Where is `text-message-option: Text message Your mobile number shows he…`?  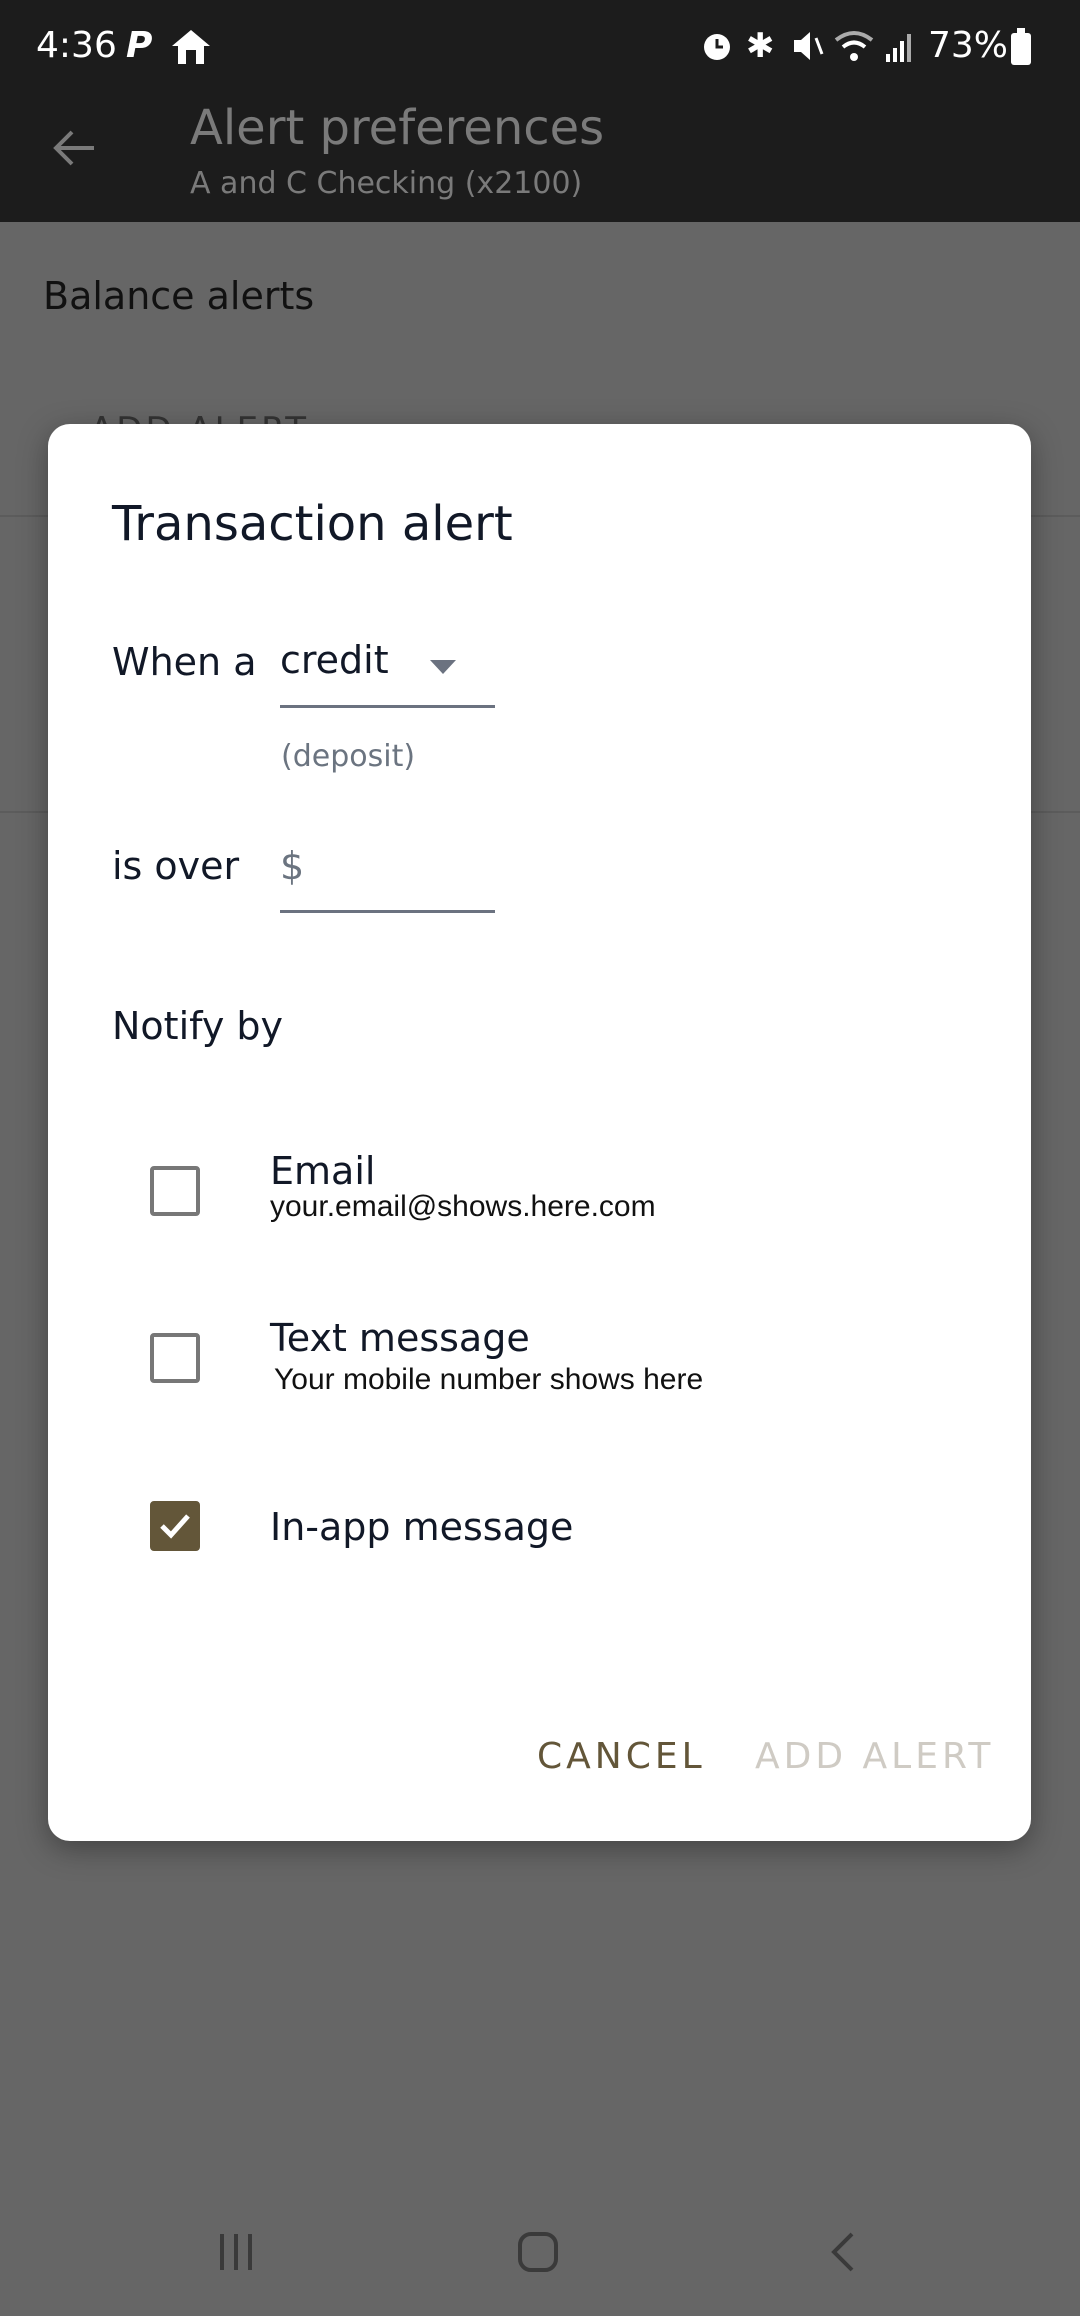
text-message-option: Text message Your mobile number shows he… is located at coordinates (538, 1368).